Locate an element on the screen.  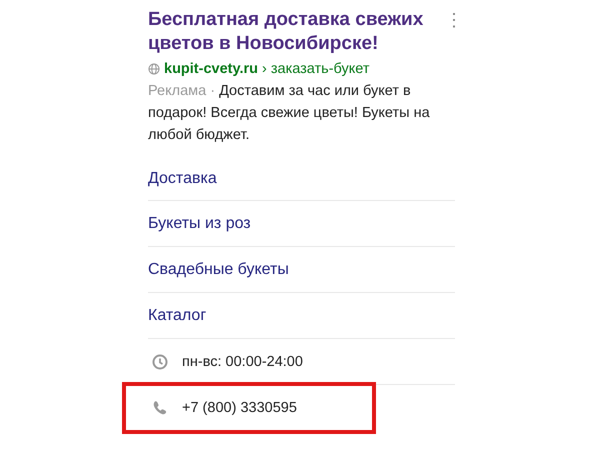
ad-description: Реклама · Доставим за час или букет в подарок! Всегда свежие цветы! Букеты на любой бюджет. is located at coordinates (289, 113).